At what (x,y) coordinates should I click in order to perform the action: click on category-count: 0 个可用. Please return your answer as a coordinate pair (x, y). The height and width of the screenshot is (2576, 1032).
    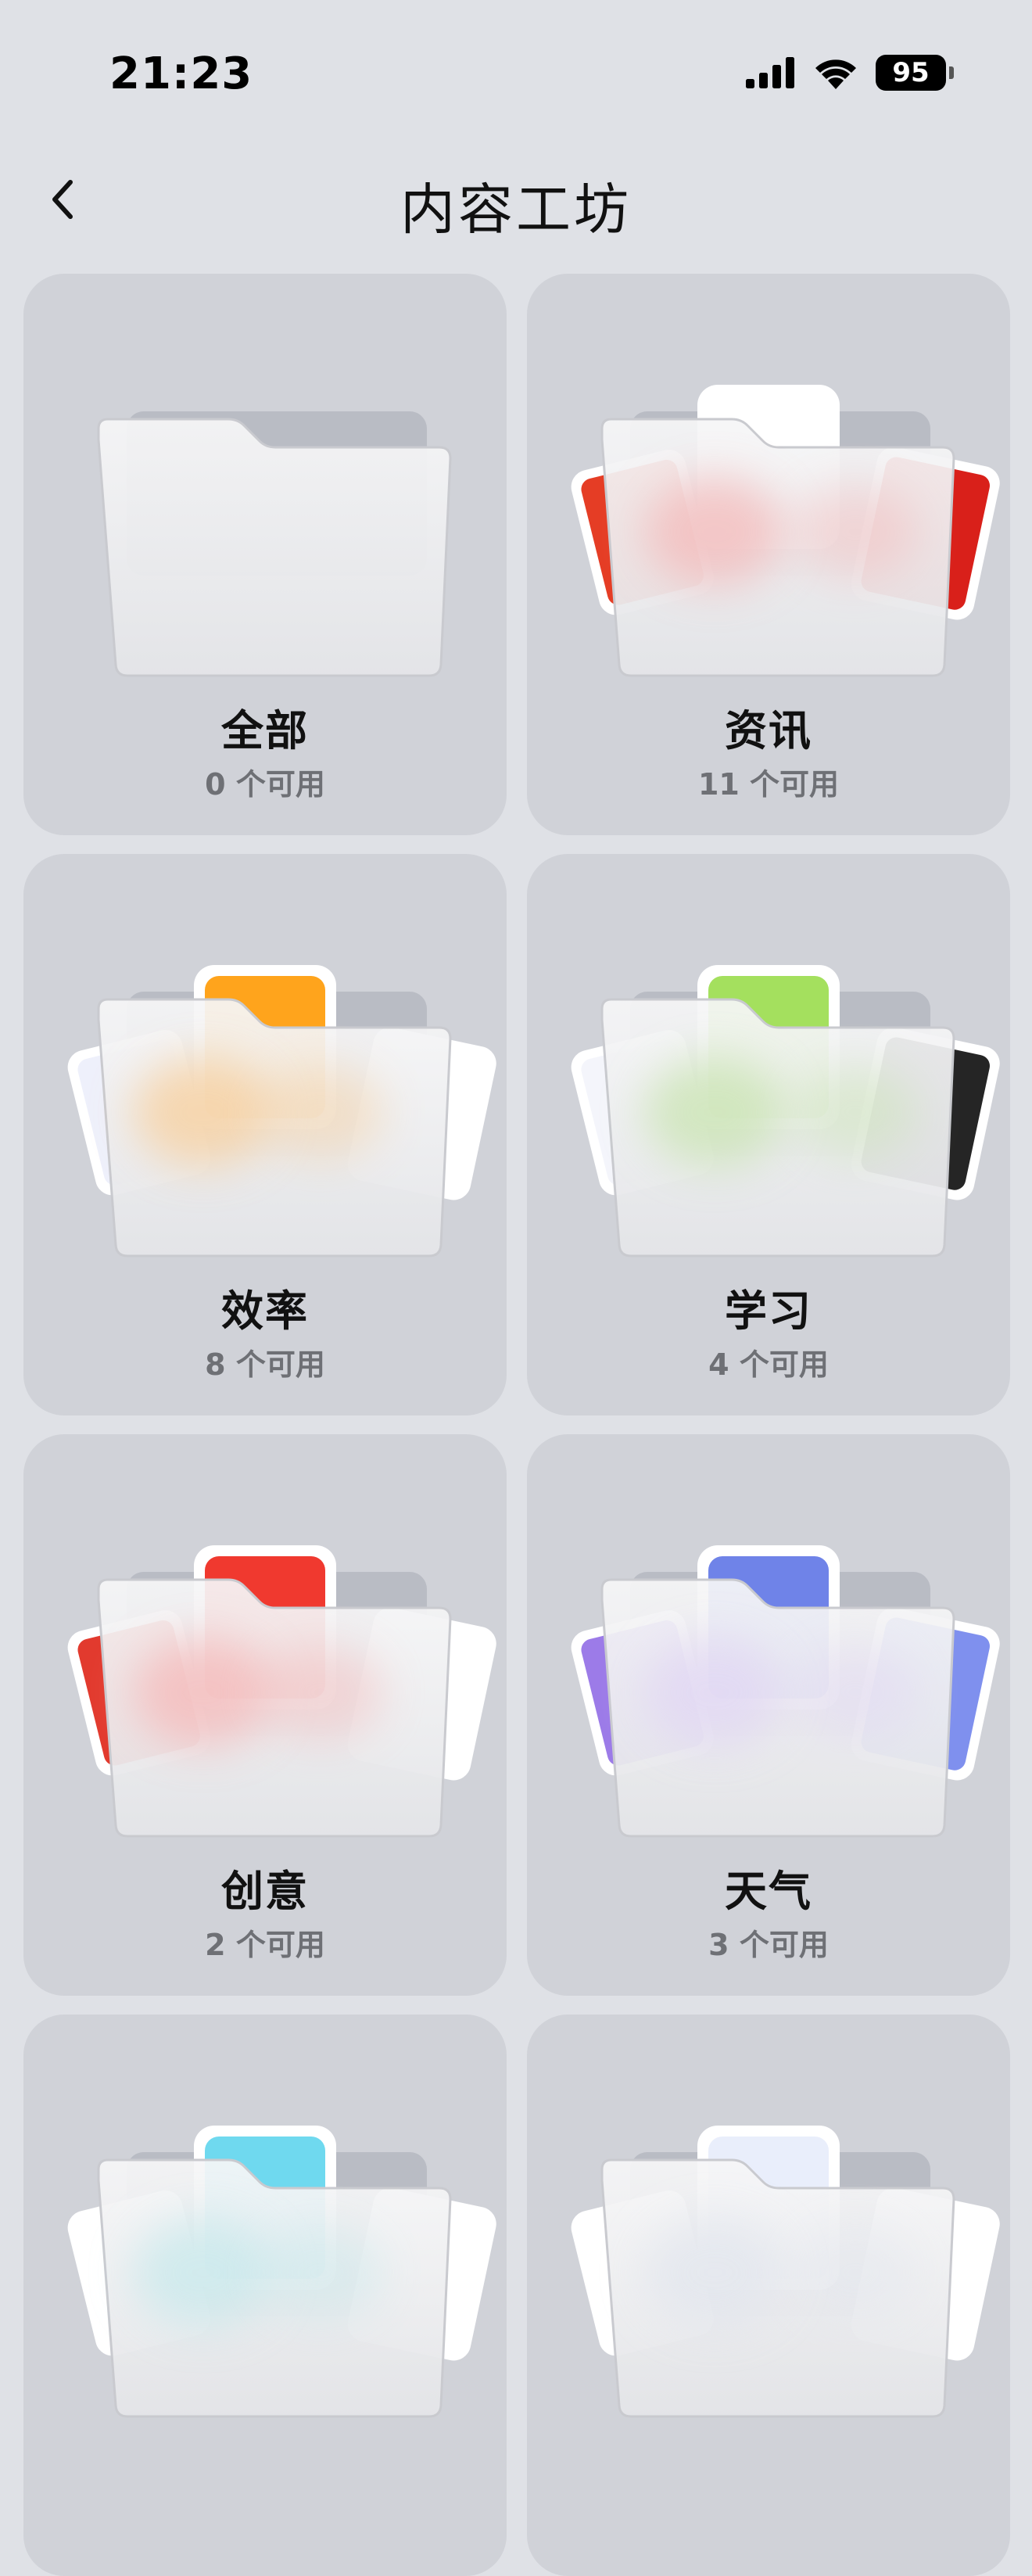
    Looking at the image, I should click on (265, 784).